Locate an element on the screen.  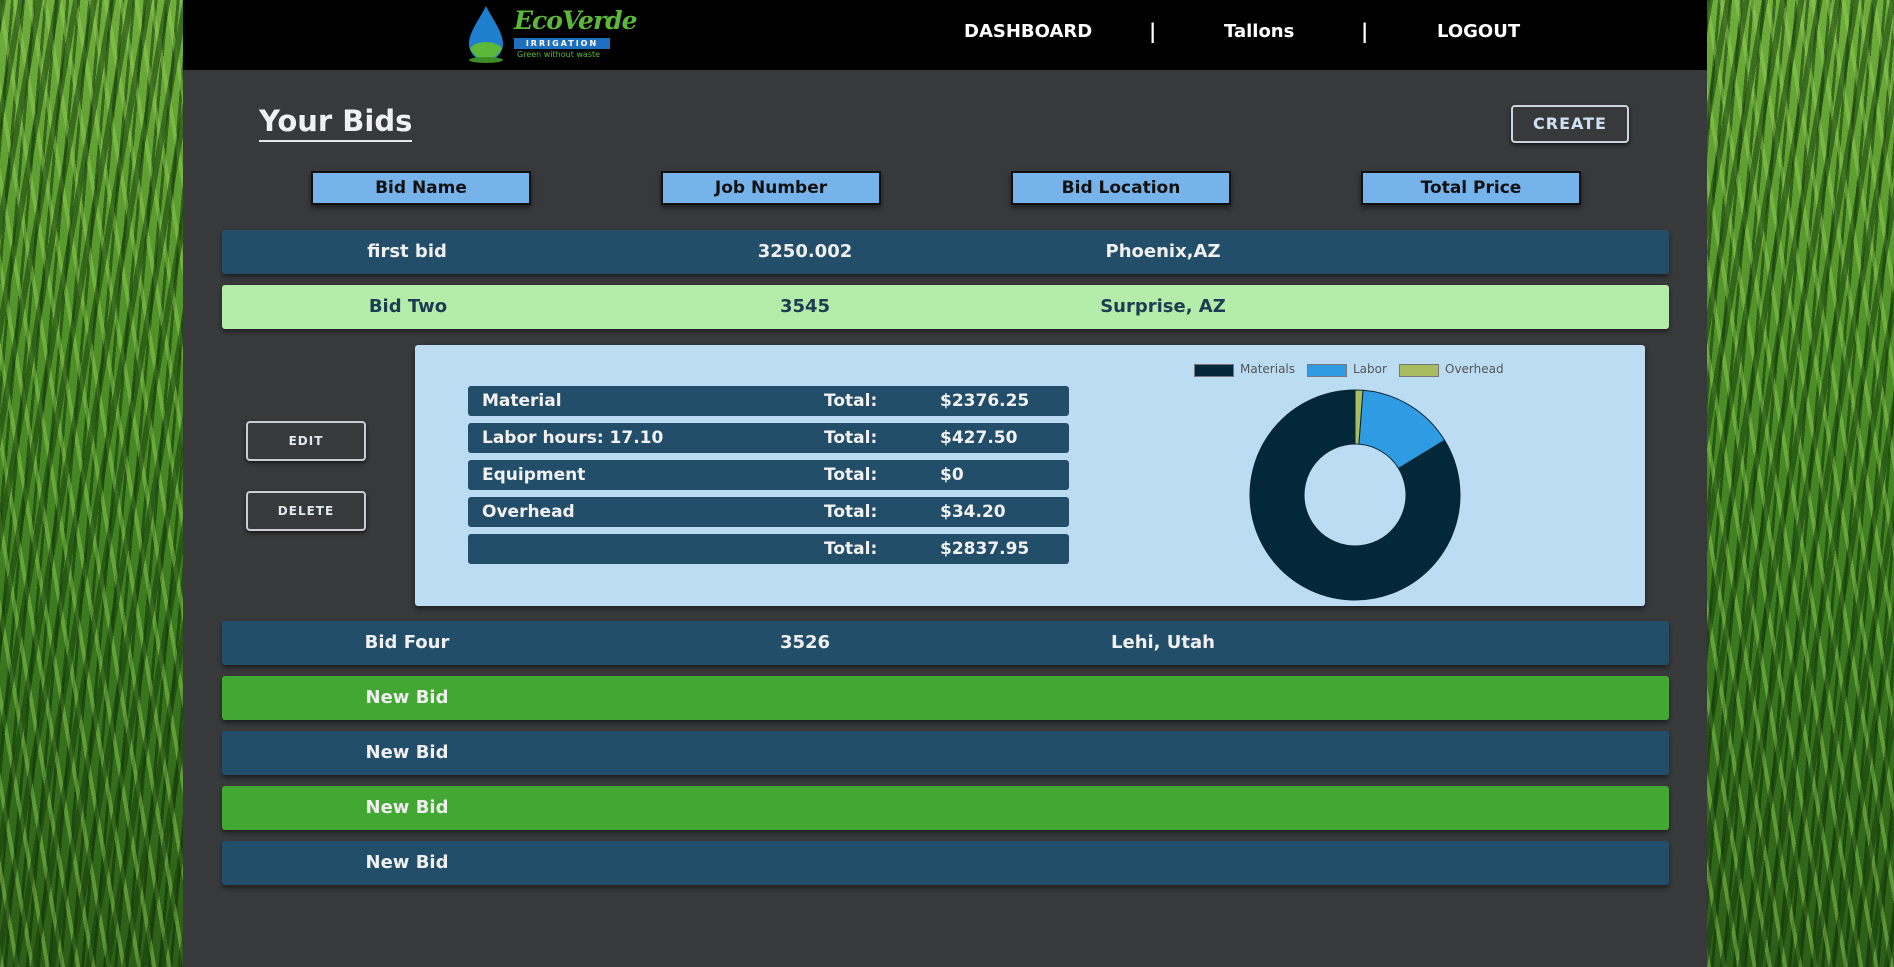
create-bid-button: CREATE is located at coordinates (1570, 124).